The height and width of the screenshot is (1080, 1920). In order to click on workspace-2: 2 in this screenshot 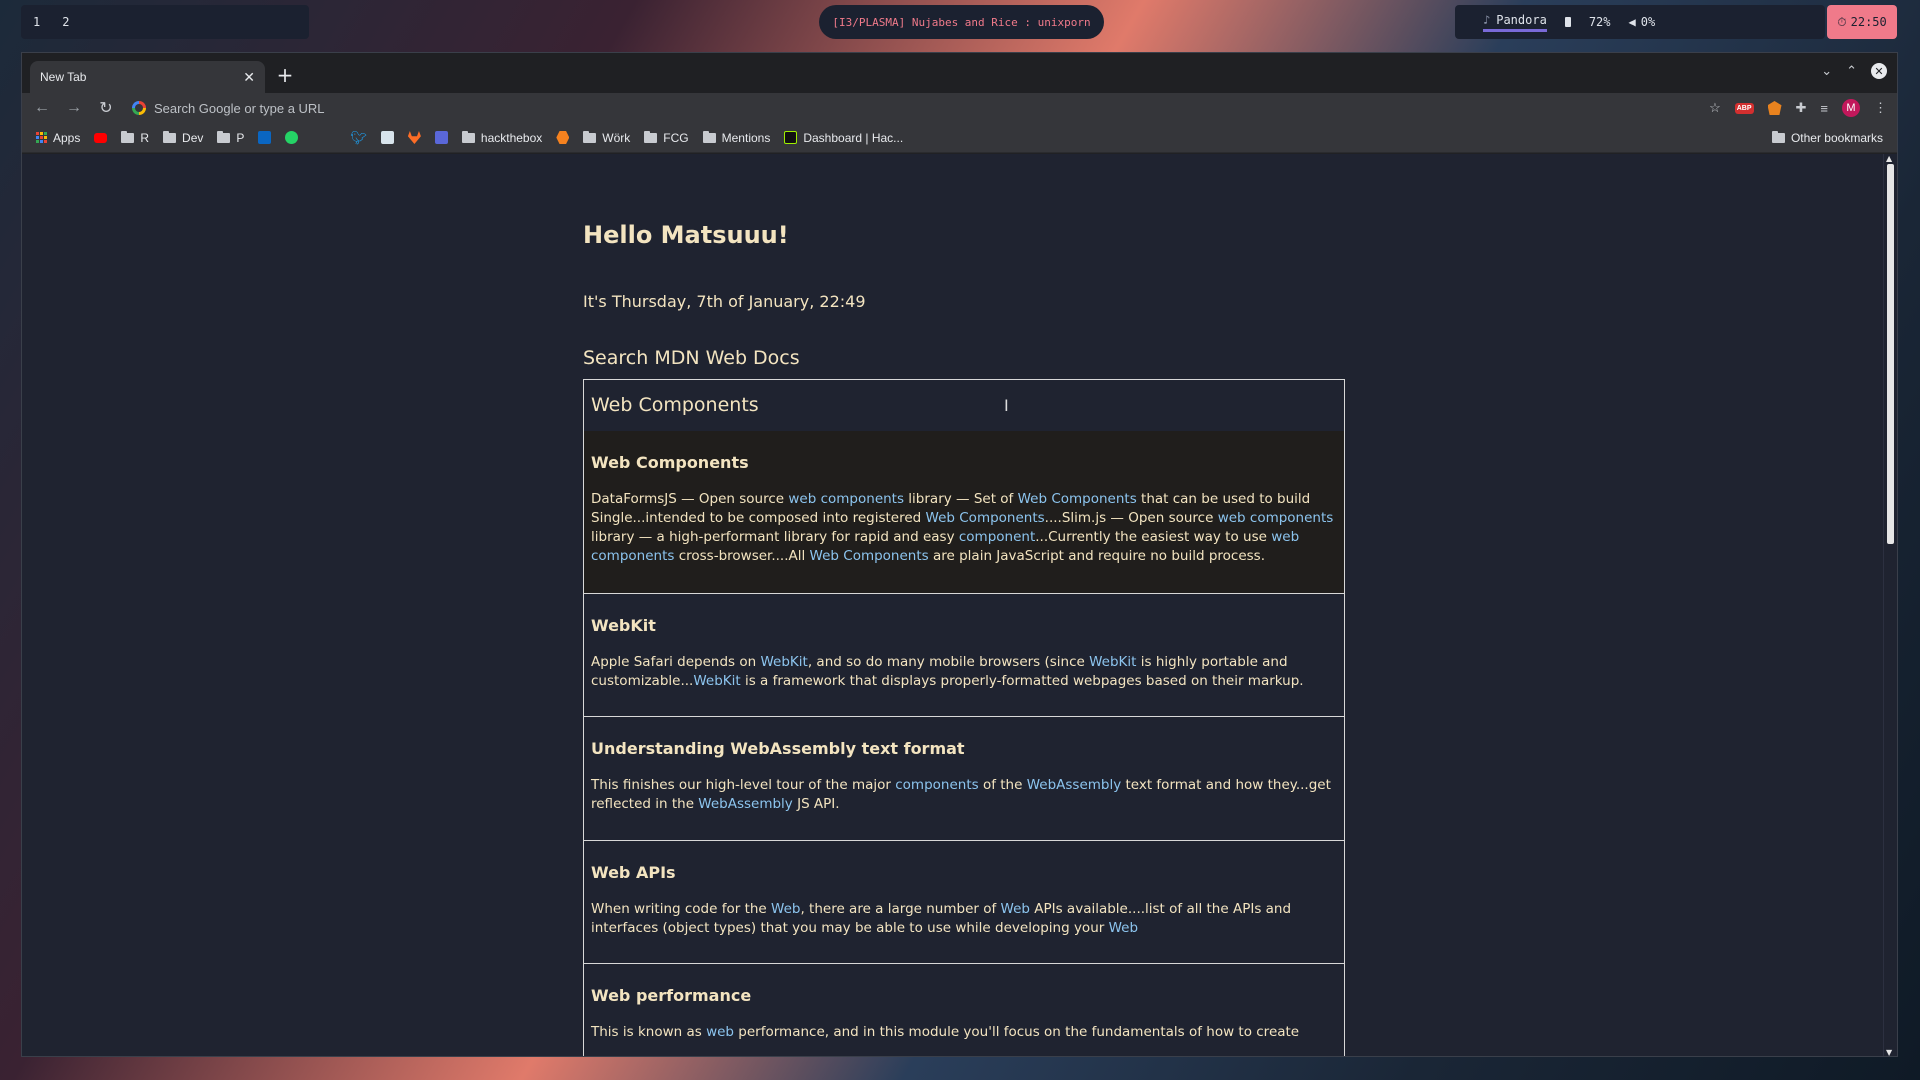, I will do `click(65, 22)`.